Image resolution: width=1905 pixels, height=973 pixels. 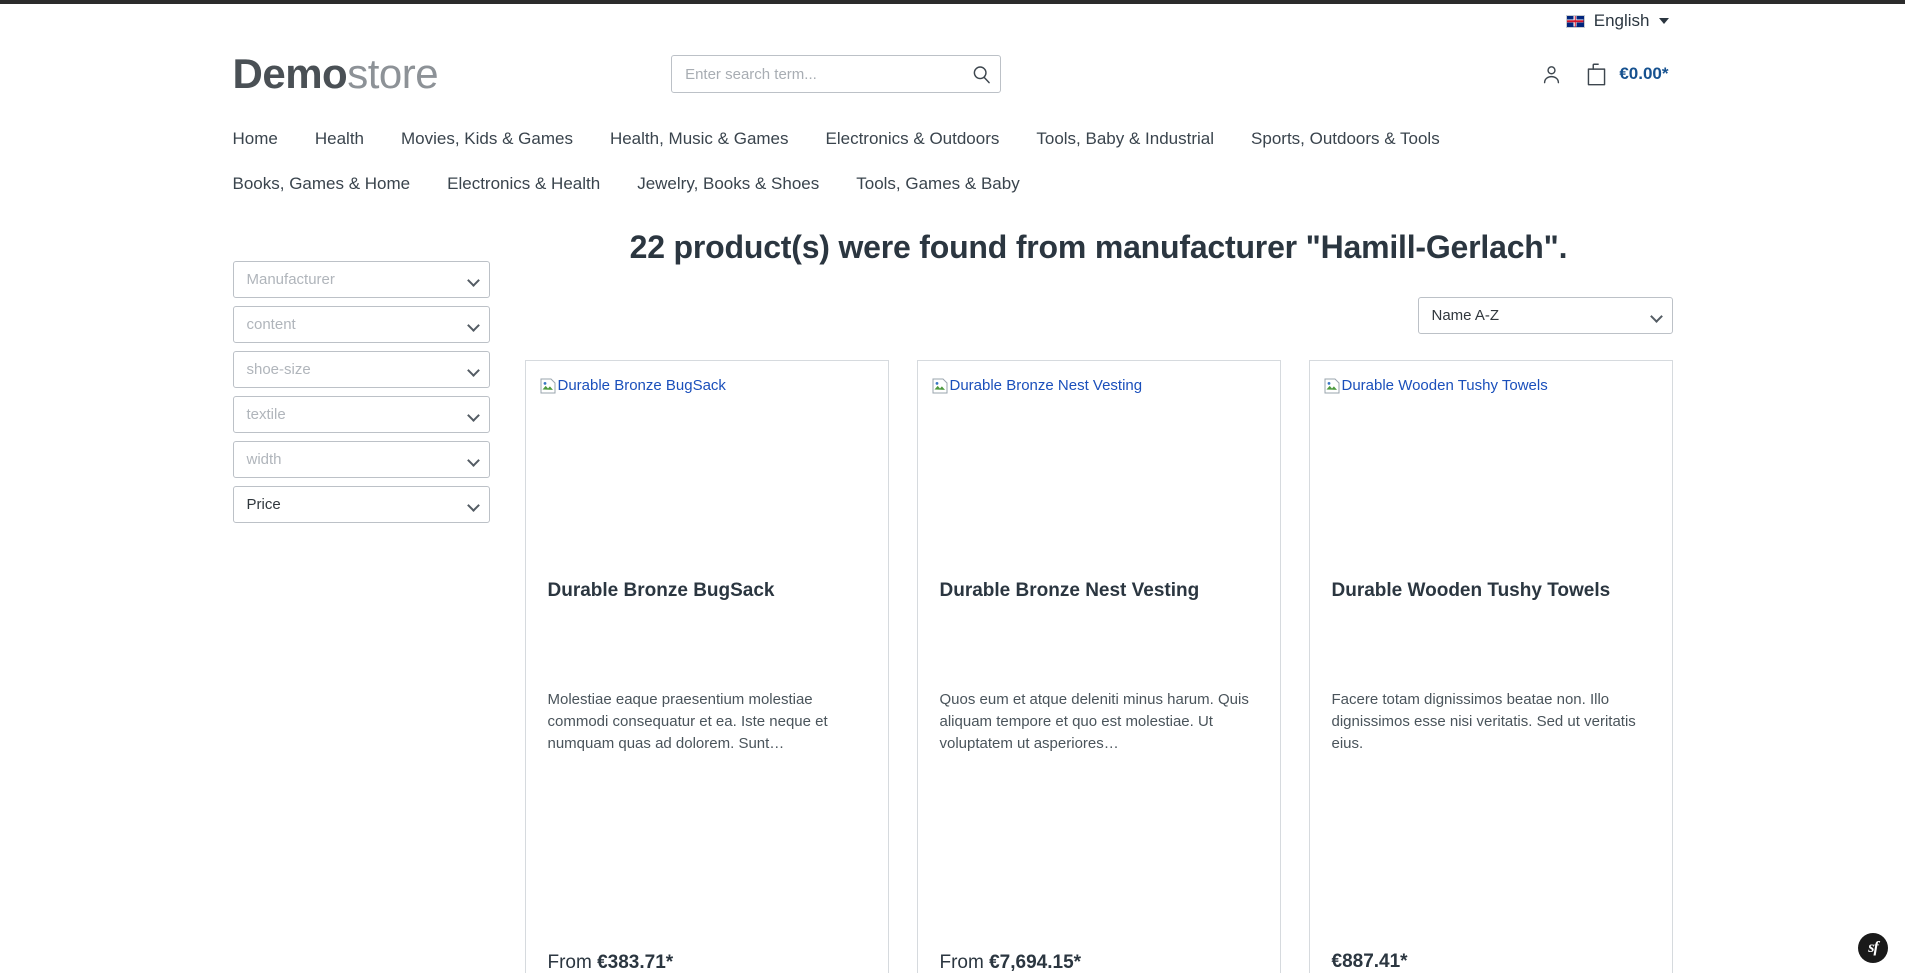 I want to click on nav-item-electronics-outdoors: Electronics & Outdoors, so click(x=913, y=139).